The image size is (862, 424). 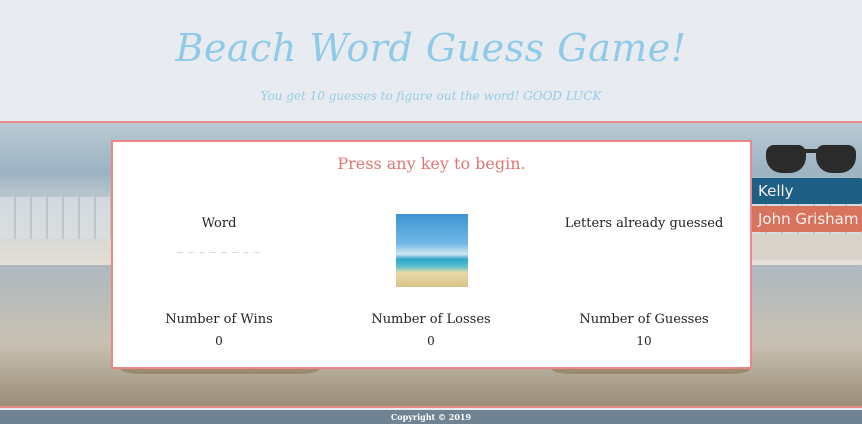 I want to click on word-blanks: _ _ _ _ _ _ _ _, so click(x=219, y=246).